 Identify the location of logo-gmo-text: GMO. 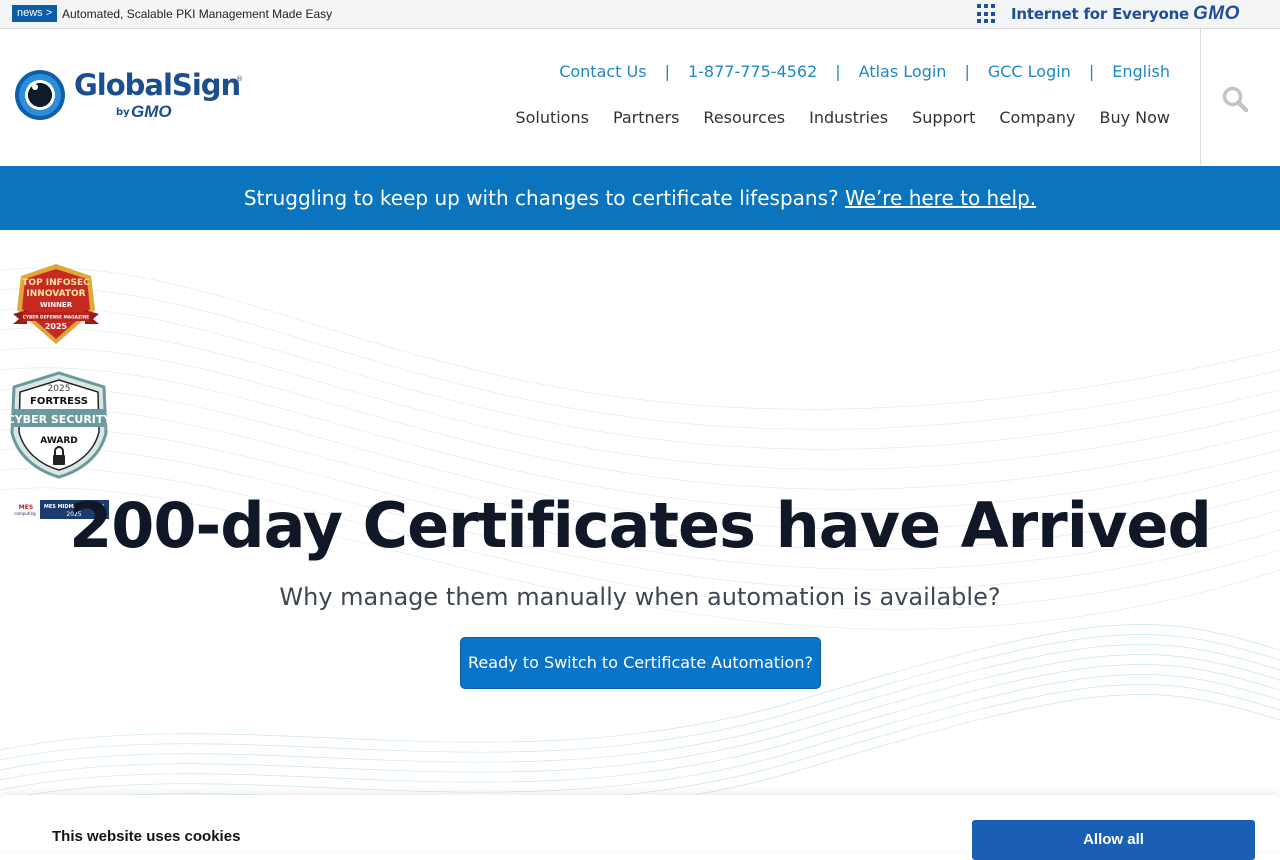
(151, 111).